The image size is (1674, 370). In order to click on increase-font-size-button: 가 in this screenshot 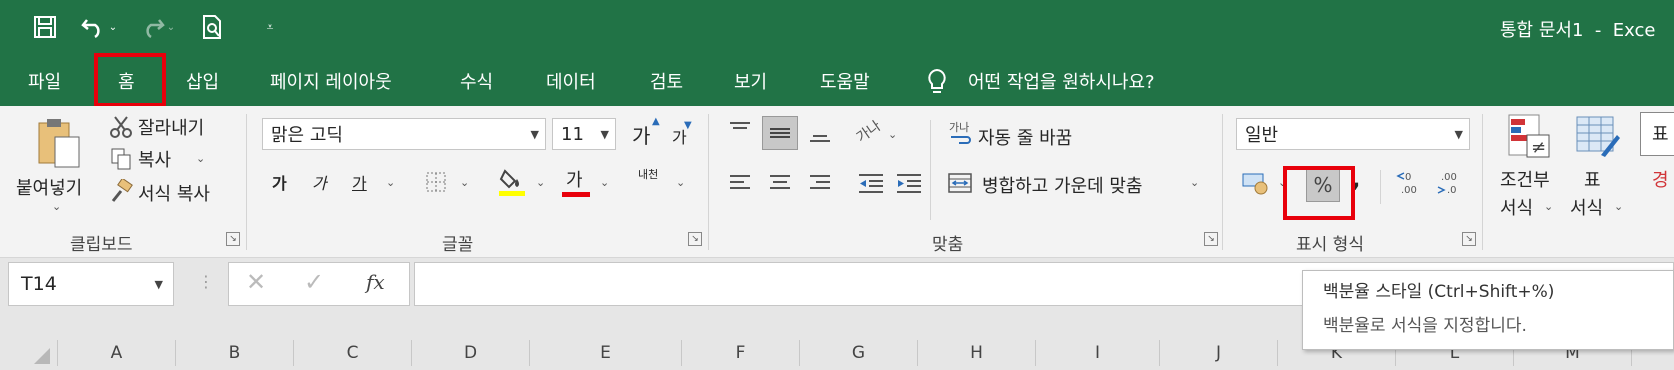, I will do `click(641, 134)`.